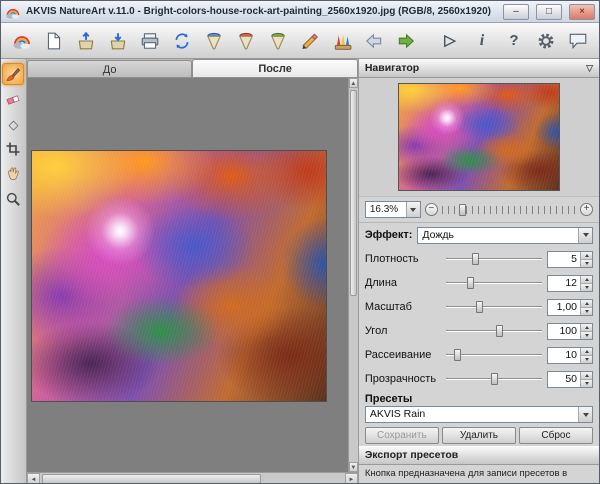 The height and width of the screenshot is (484, 600). I want to click on feedback-button, so click(578, 41).